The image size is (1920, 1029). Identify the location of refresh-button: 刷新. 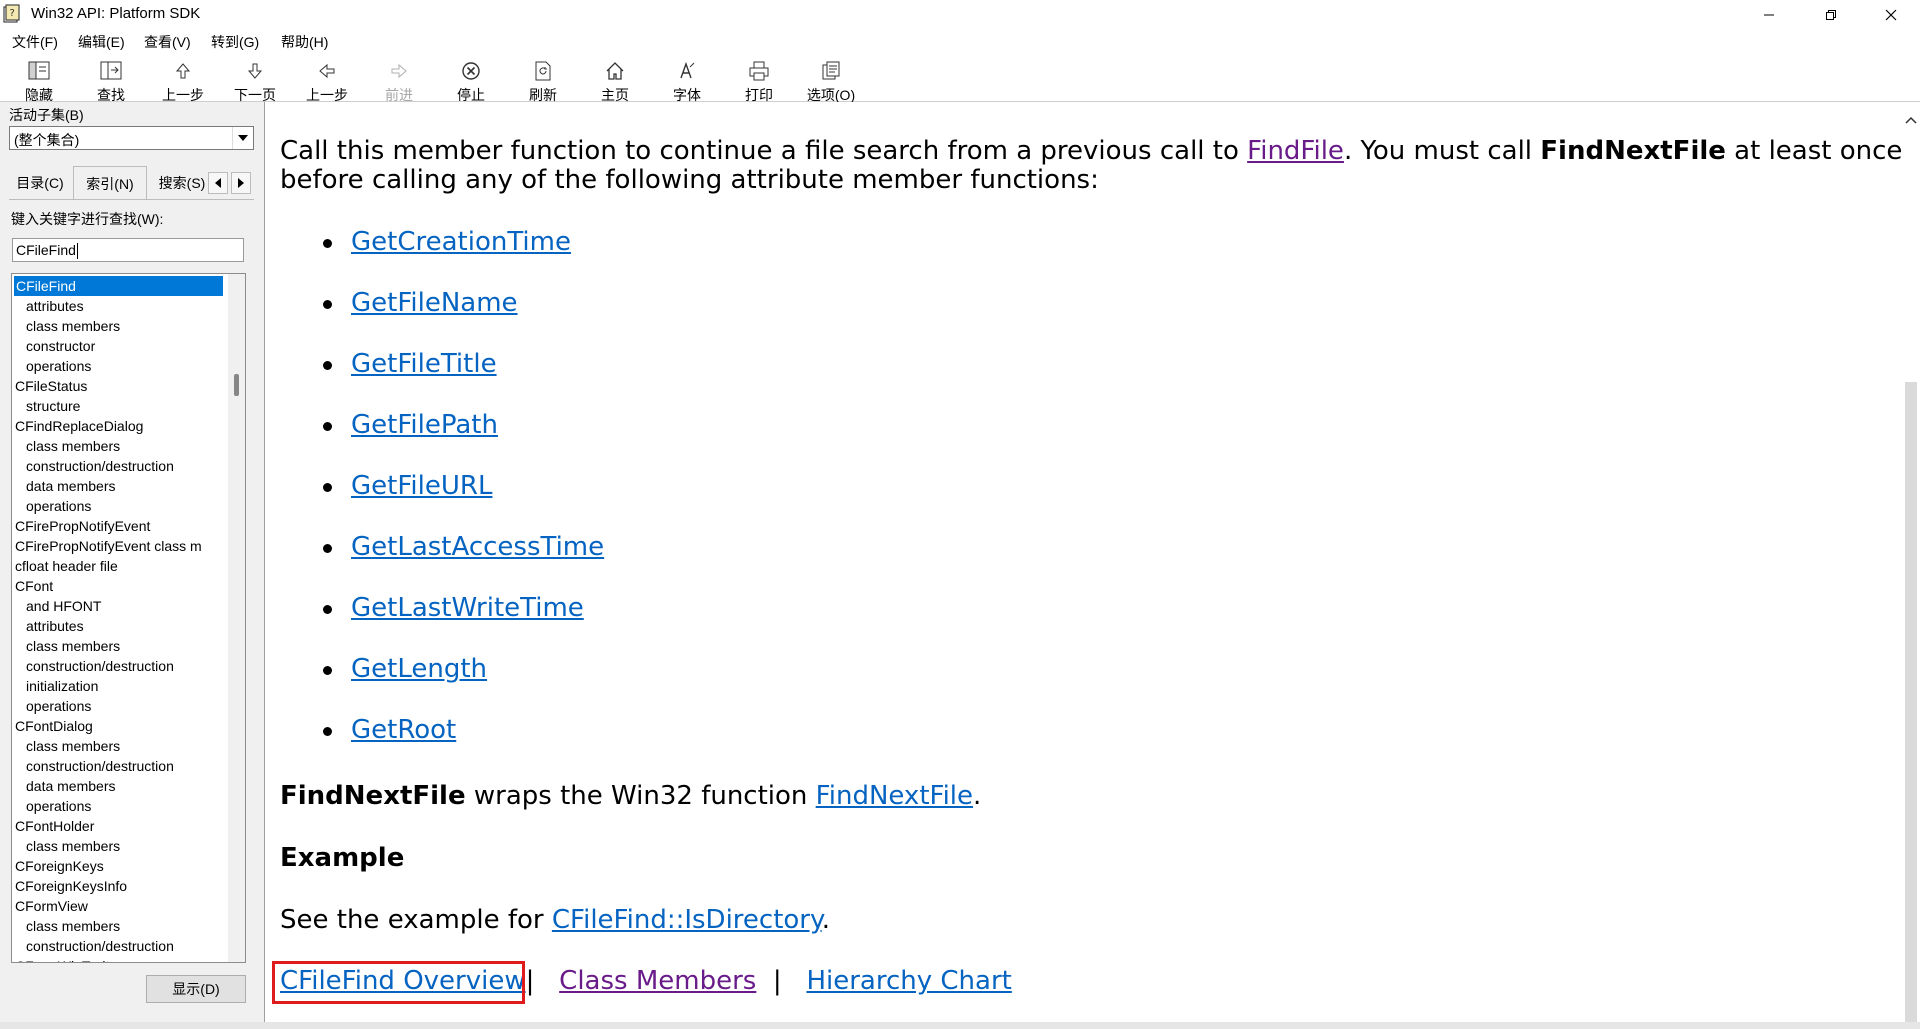
(543, 80).